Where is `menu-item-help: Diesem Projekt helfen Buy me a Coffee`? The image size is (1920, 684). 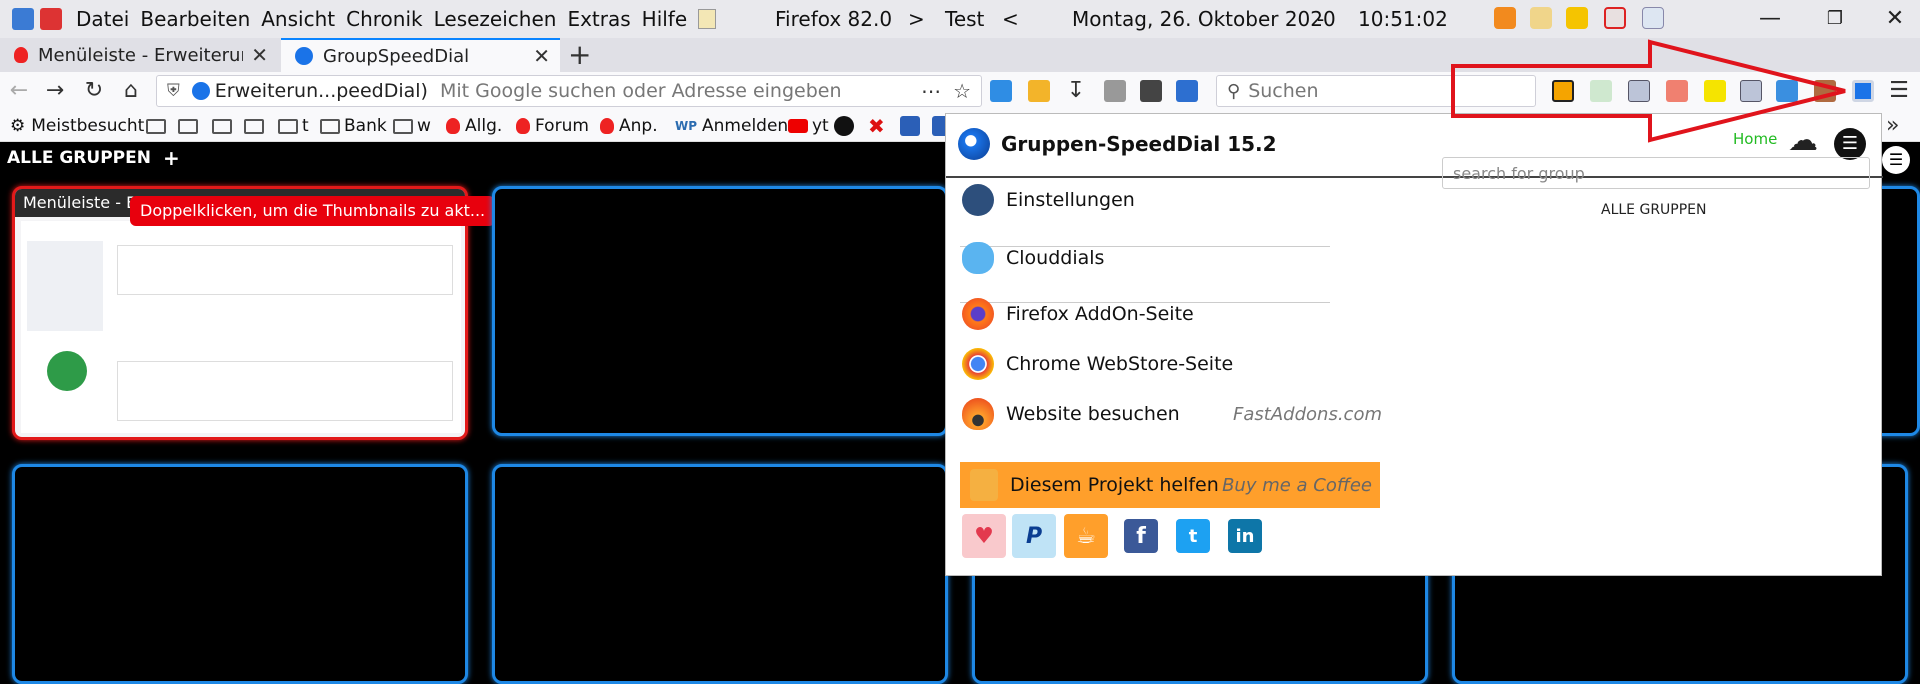 menu-item-help: Diesem Projekt helfen Buy me a Coffee is located at coordinates (1170, 485).